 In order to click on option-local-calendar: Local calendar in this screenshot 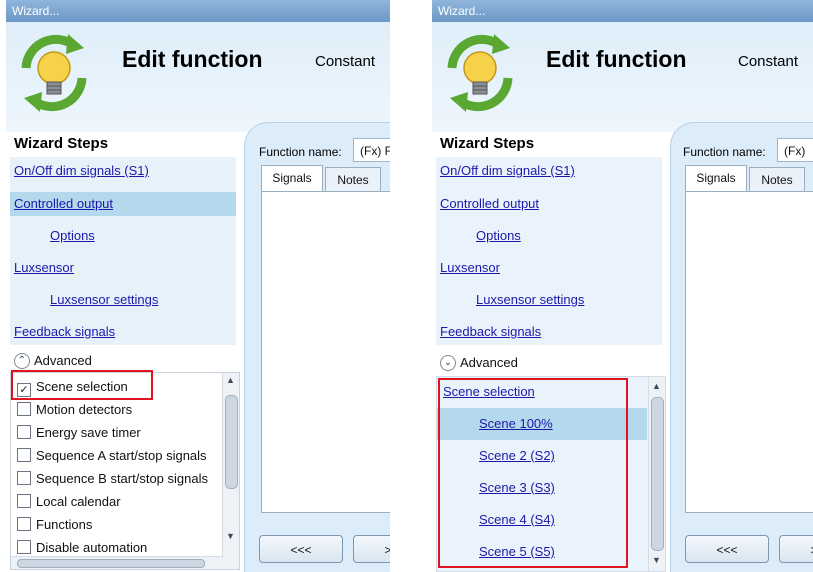, I will do `click(69, 502)`.